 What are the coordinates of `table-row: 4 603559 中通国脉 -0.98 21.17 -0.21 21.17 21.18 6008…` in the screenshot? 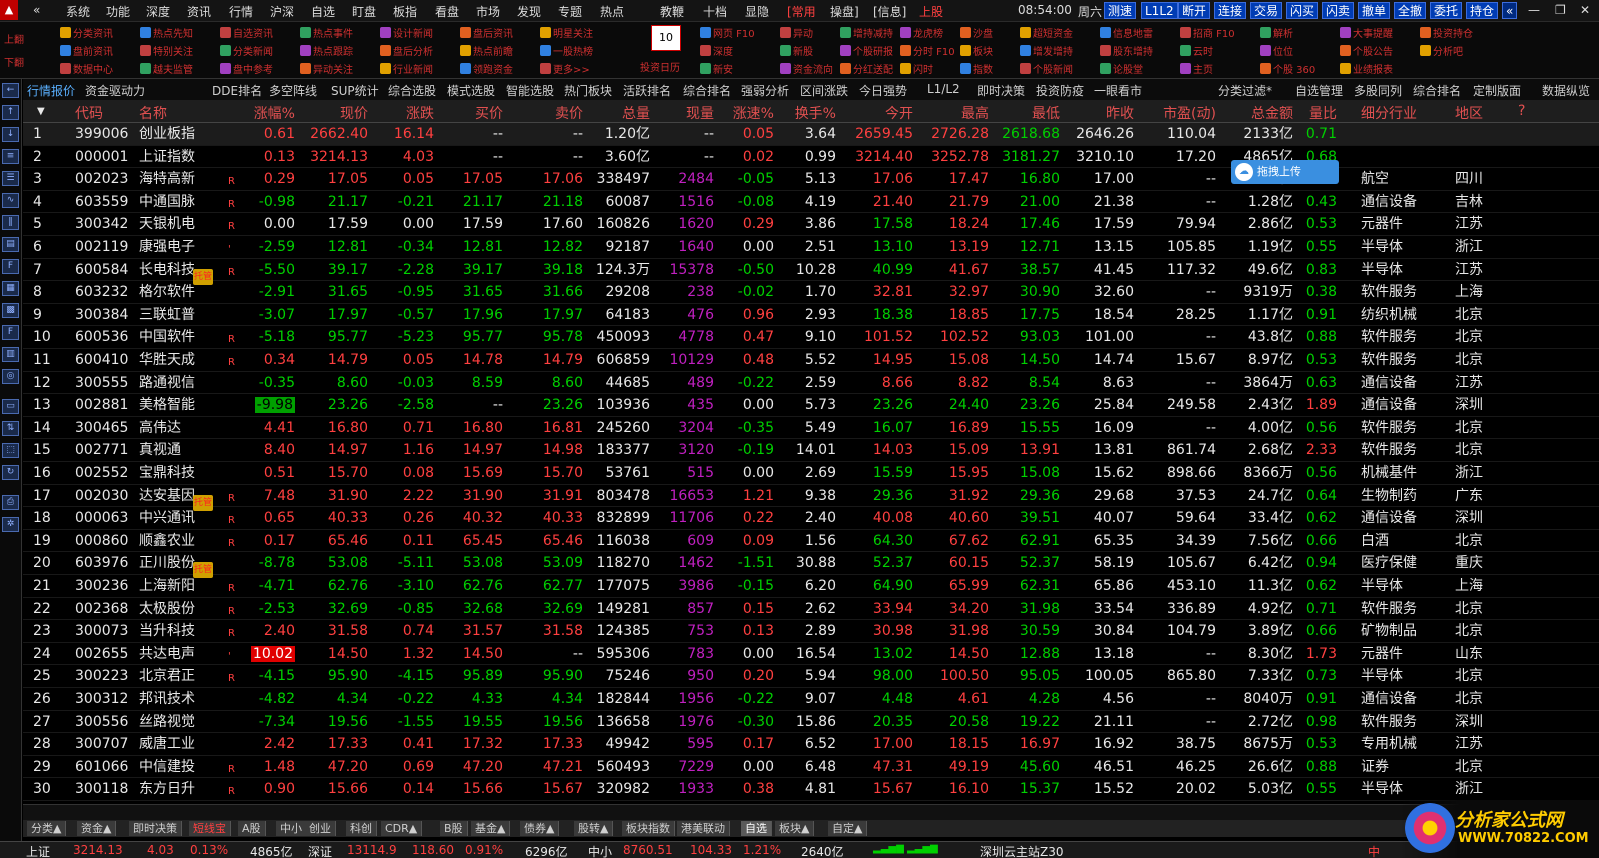 It's located at (811, 202).